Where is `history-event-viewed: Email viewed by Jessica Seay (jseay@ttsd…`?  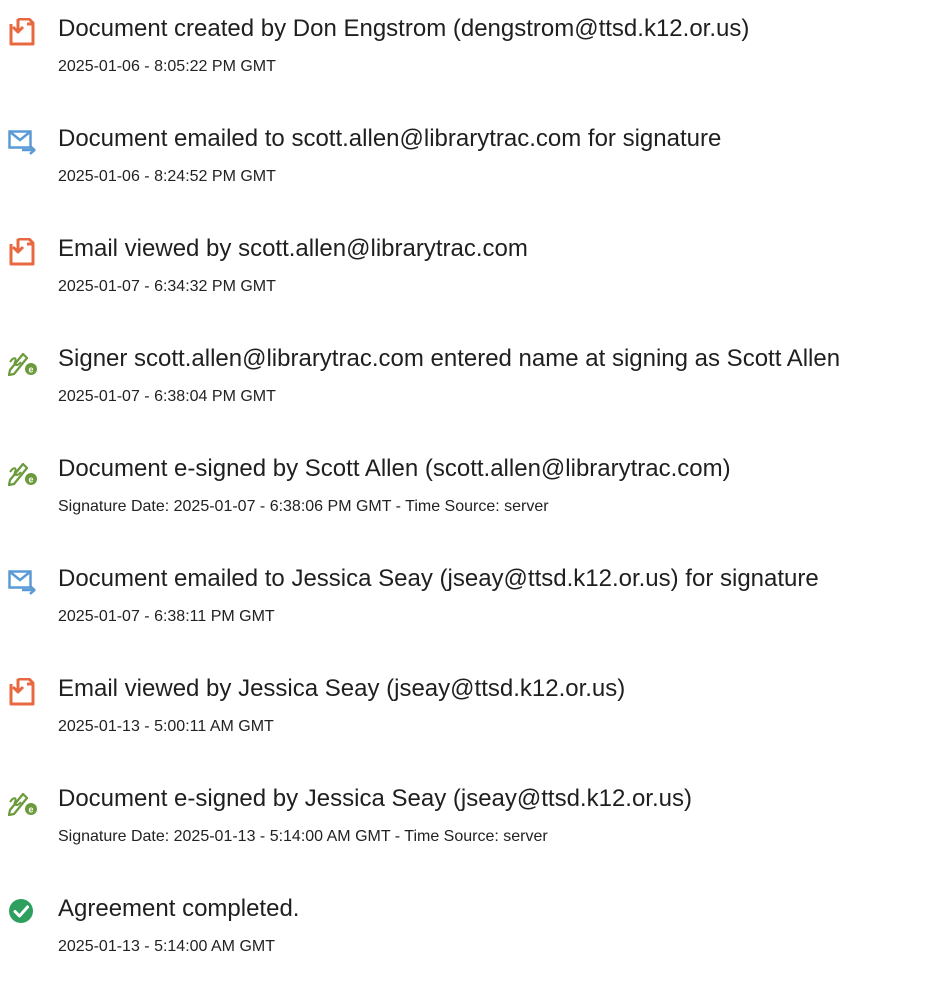 history-event-viewed: Email viewed by Jessica Seay (jseay@ttsd… is located at coordinates (465, 712).